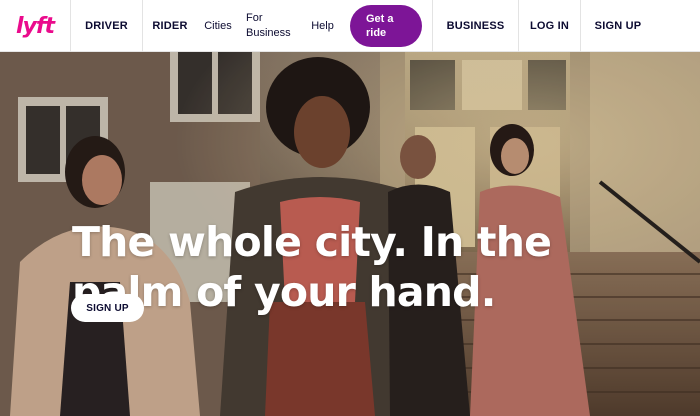  What do you see at coordinates (386, 26) in the screenshot?
I see `get-a-ride-button: Get a ride` at bounding box center [386, 26].